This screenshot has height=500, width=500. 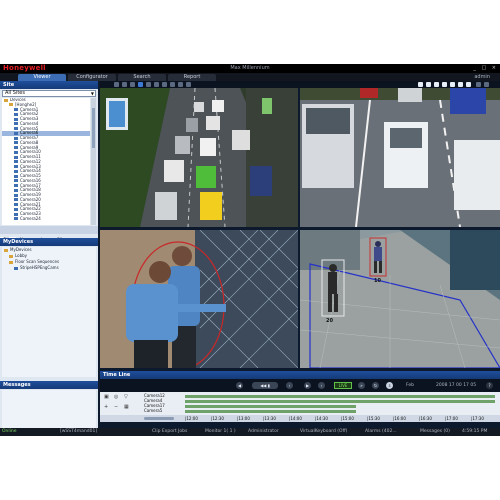 I want to click on next-frame-button: ›, so click(x=321, y=385).